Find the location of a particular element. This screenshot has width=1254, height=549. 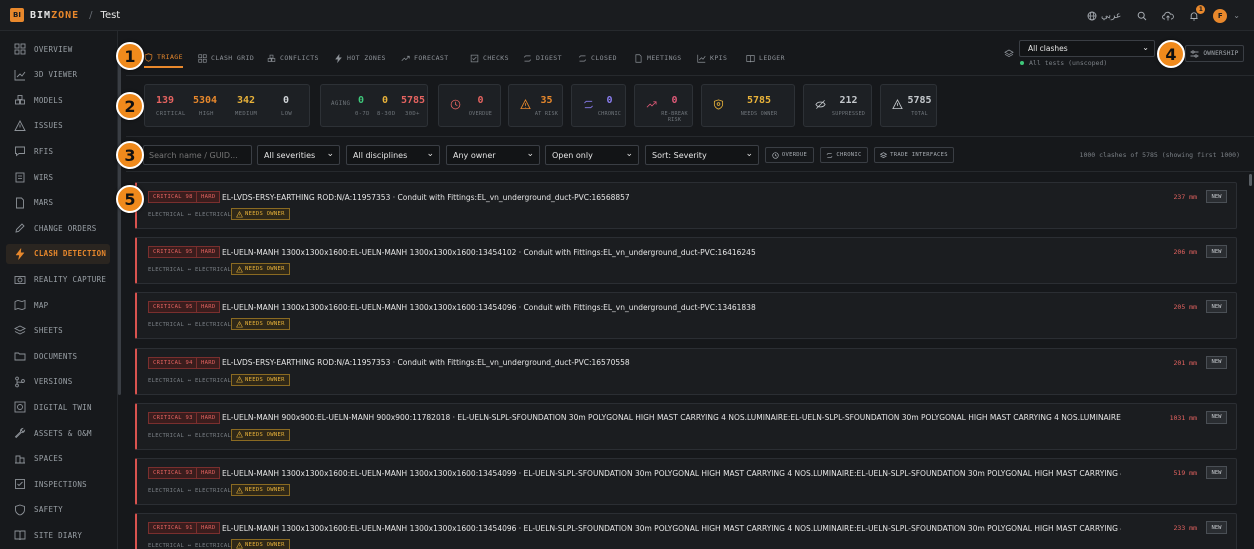

kpi-card-total: 5785 TOTAL is located at coordinates (908, 105).